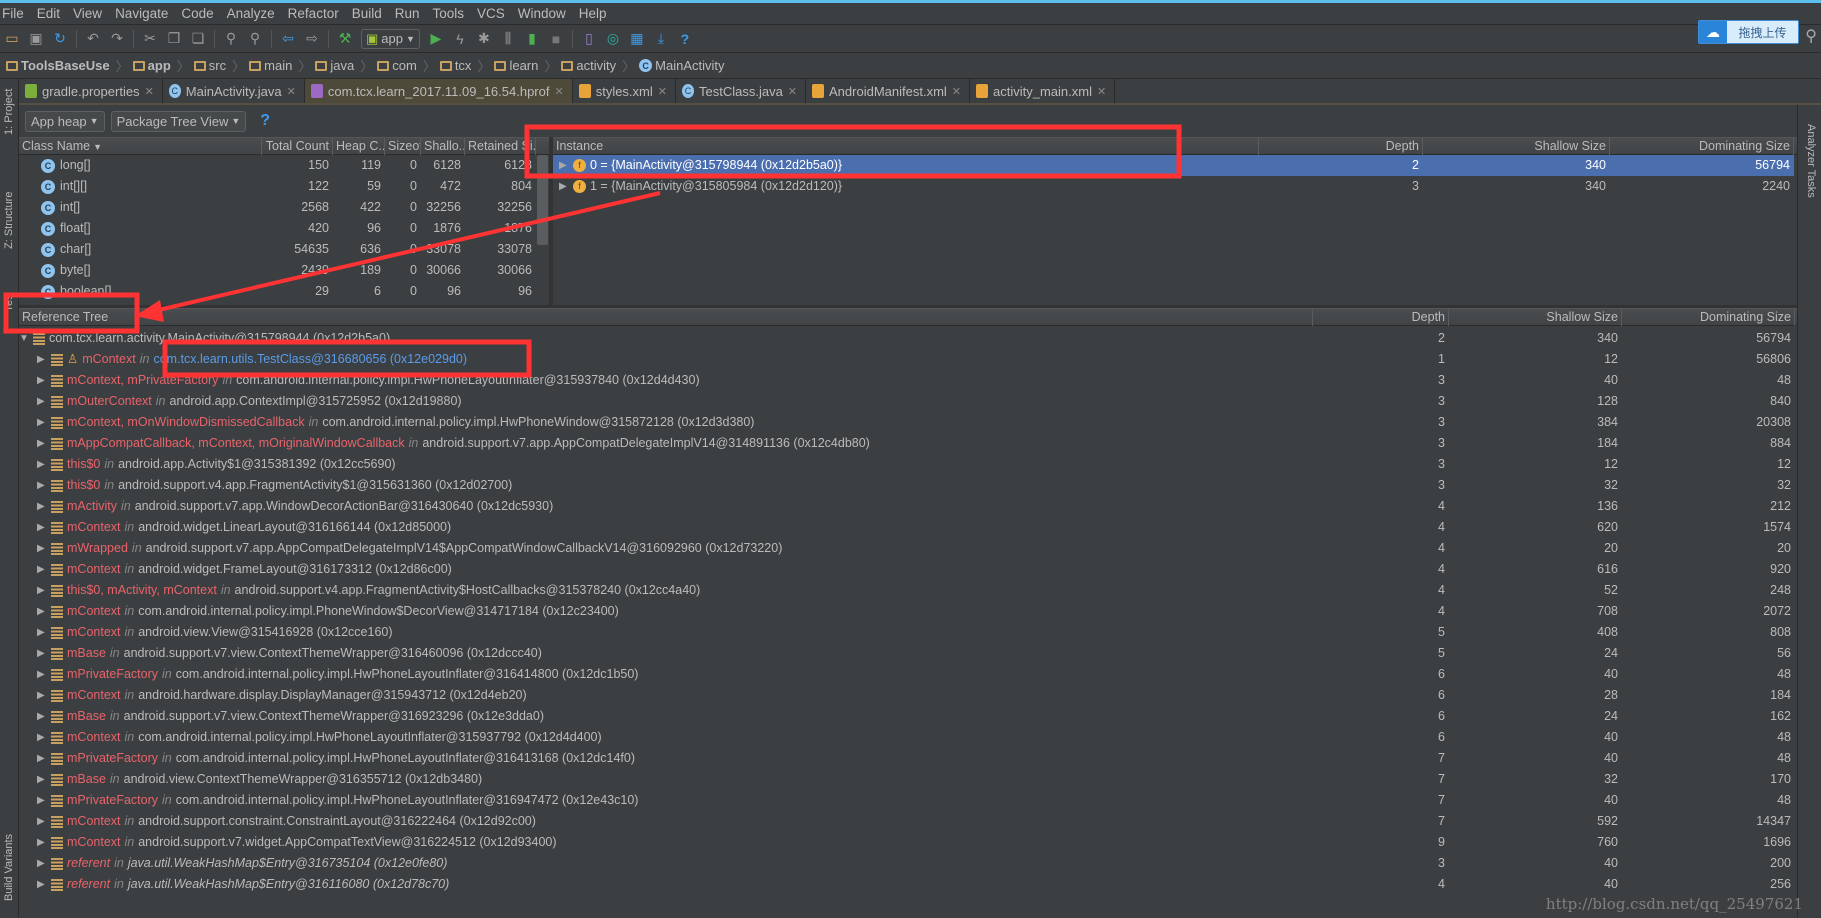 The height and width of the screenshot is (918, 1821). Describe the element at coordinates (9, 220) in the screenshot. I see `structure-panel-tab: Z: Structure` at that location.